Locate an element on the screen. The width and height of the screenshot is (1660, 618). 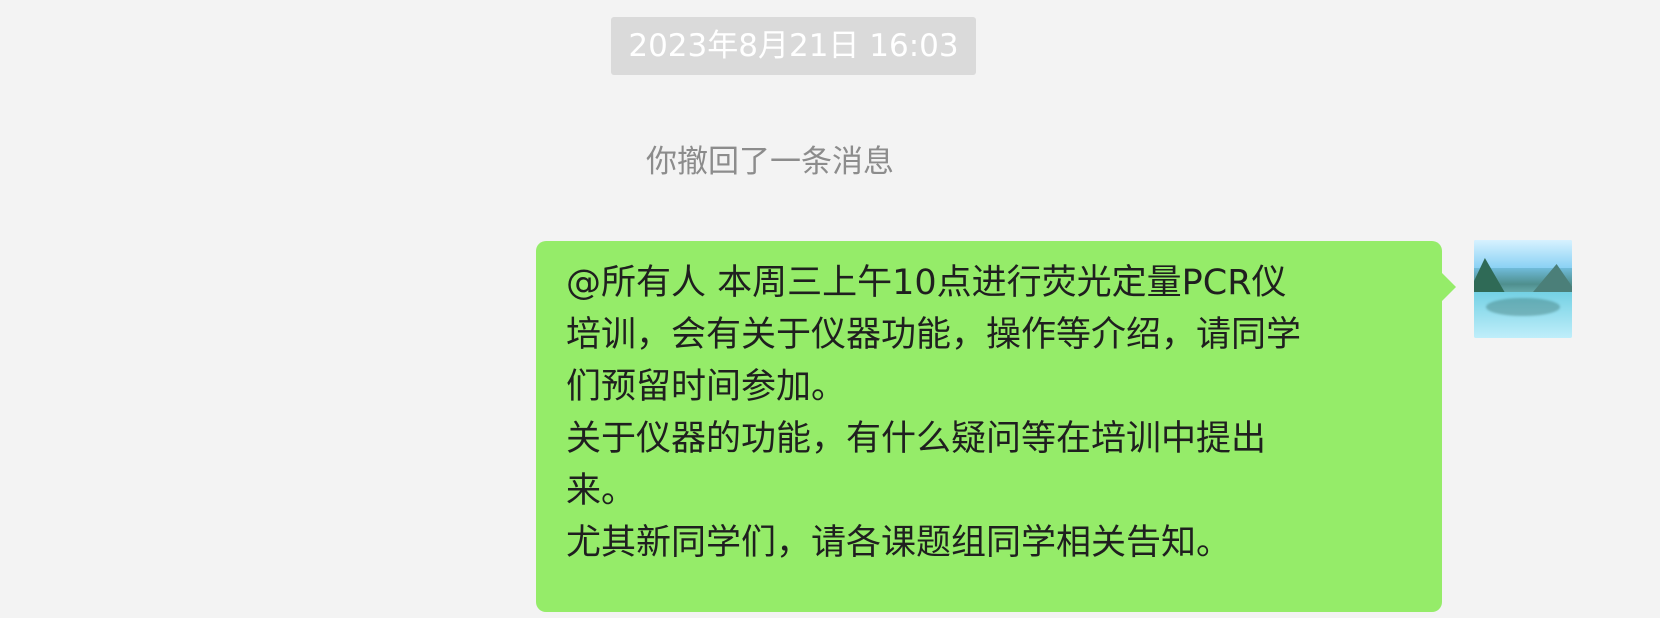
avatar-reflection is located at coordinates (1523, 307).